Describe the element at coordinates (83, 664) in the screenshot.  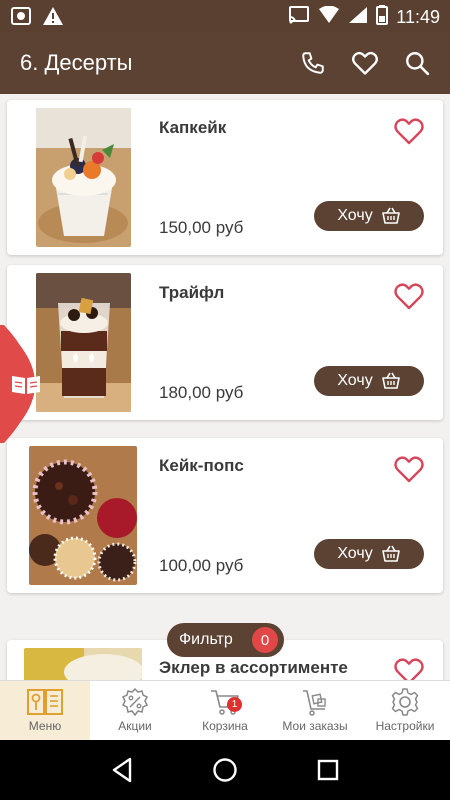
I see `product-photo-eclair` at that location.